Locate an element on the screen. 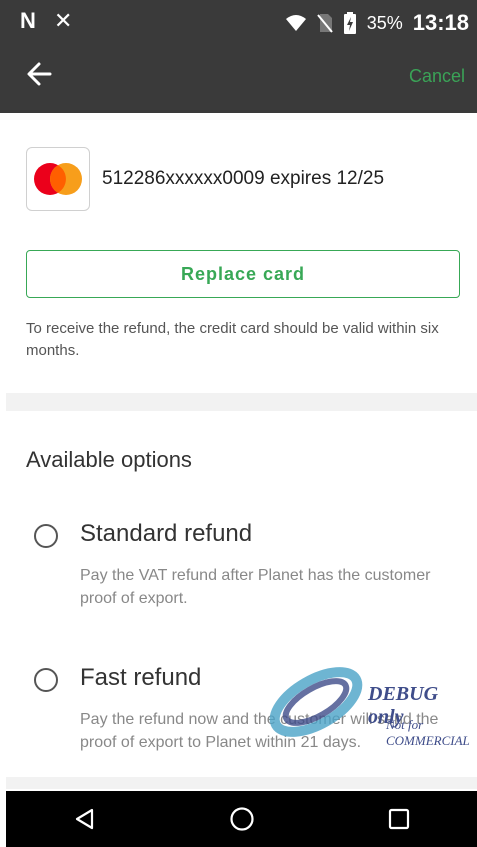 Image resolution: width=477 pixels, height=847 pixels. wifi-icon is located at coordinates (295, 23).